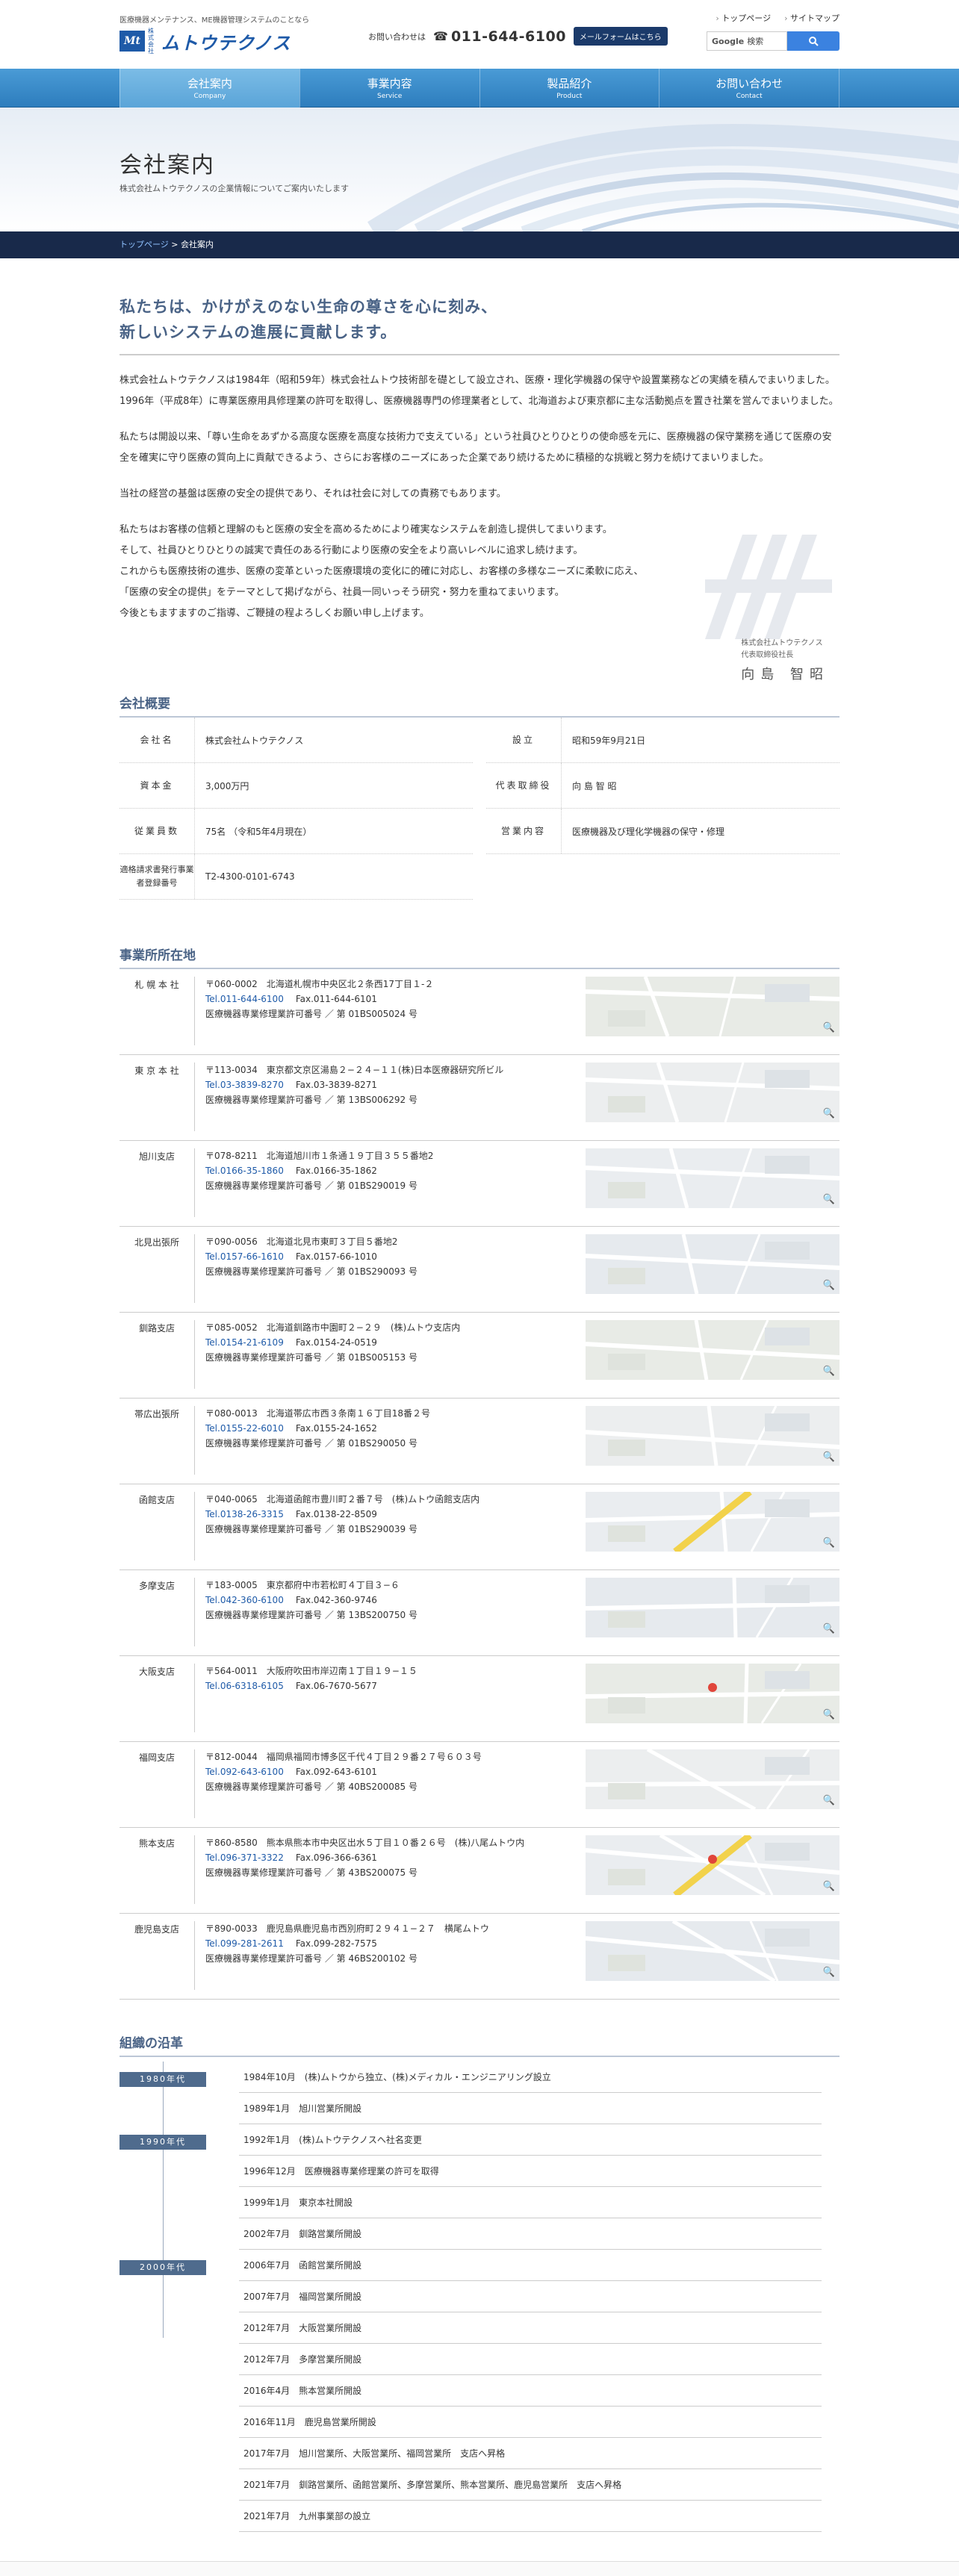 The image size is (959, 2576). I want to click on office-tel: Tel.0166-35-1860, so click(244, 1171).